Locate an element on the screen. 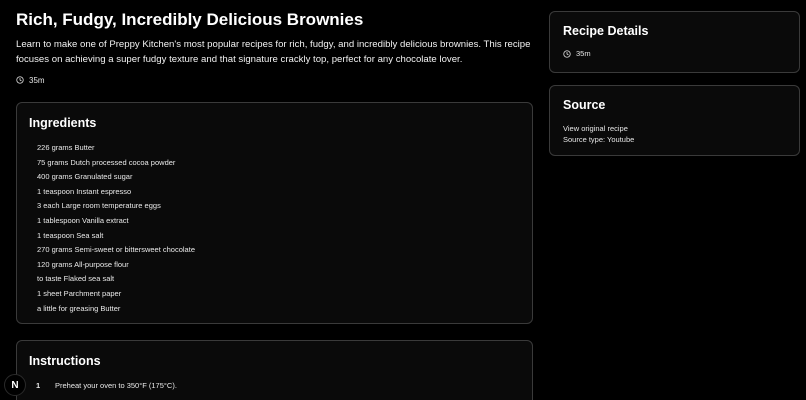 The width and height of the screenshot is (806, 400). list-item: 3 each Large room temperature eggs is located at coordinates (99, 206).